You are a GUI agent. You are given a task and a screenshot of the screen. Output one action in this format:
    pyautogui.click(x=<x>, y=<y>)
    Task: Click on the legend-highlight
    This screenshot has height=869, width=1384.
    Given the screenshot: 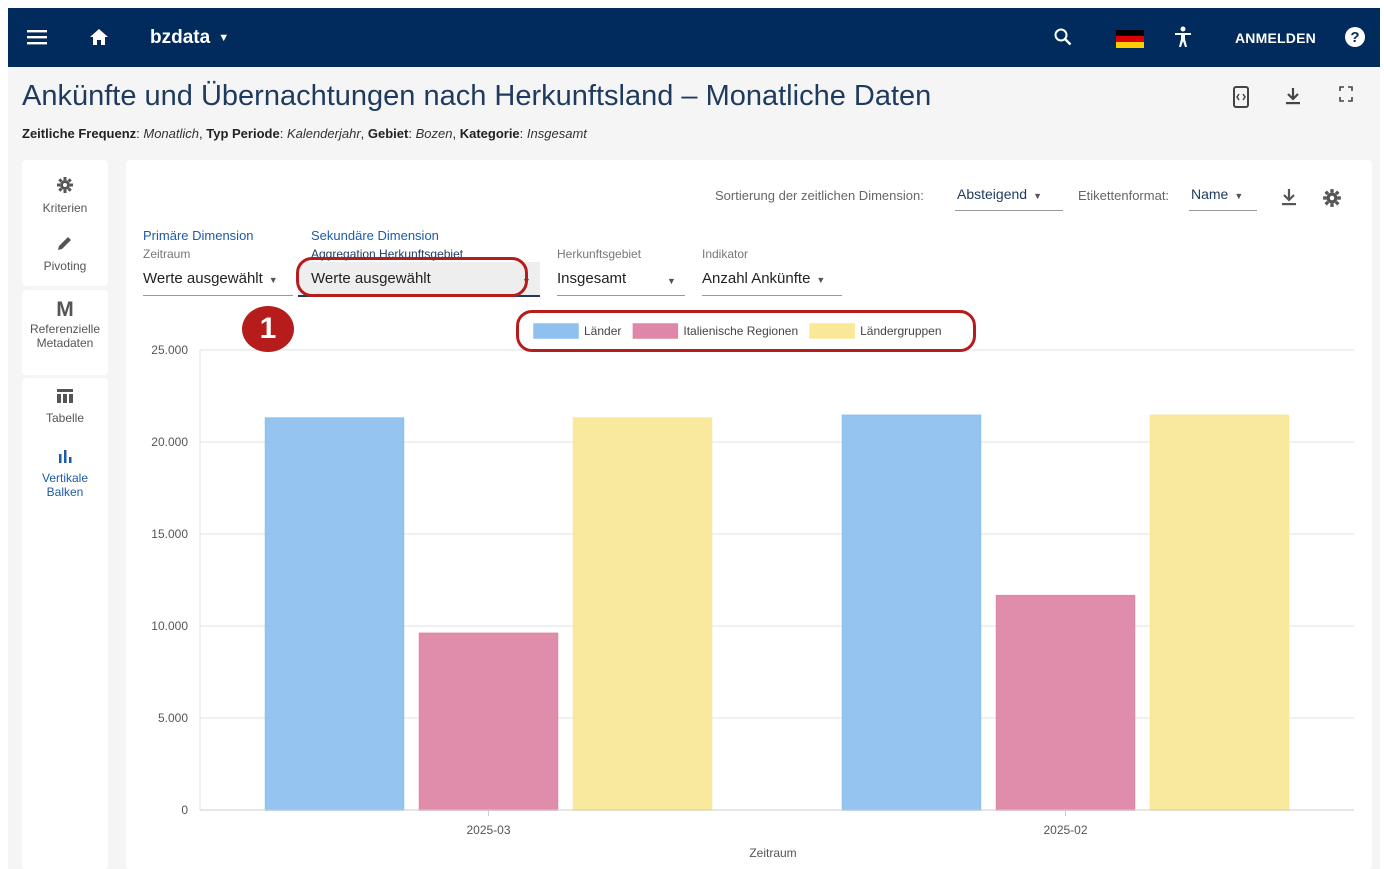 What is the action you would take?
    pyautogui.click(x=746, y=331)
    